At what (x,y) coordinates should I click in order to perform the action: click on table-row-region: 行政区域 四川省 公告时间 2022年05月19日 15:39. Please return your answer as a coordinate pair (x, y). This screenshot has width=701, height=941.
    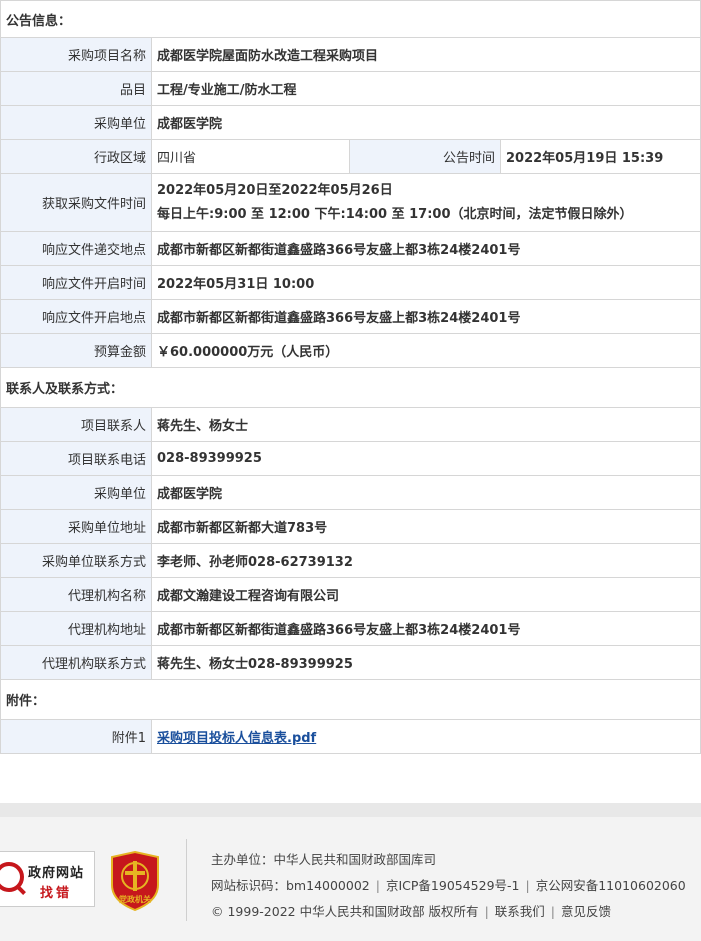
    Looking at the image, I should click on (350, 156).